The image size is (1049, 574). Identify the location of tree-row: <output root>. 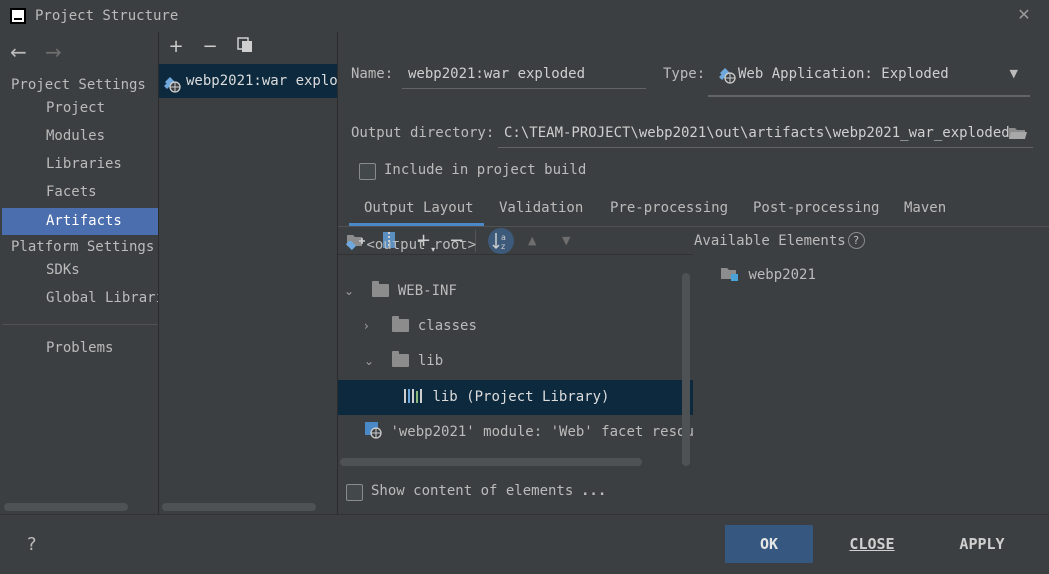
(515, 253).